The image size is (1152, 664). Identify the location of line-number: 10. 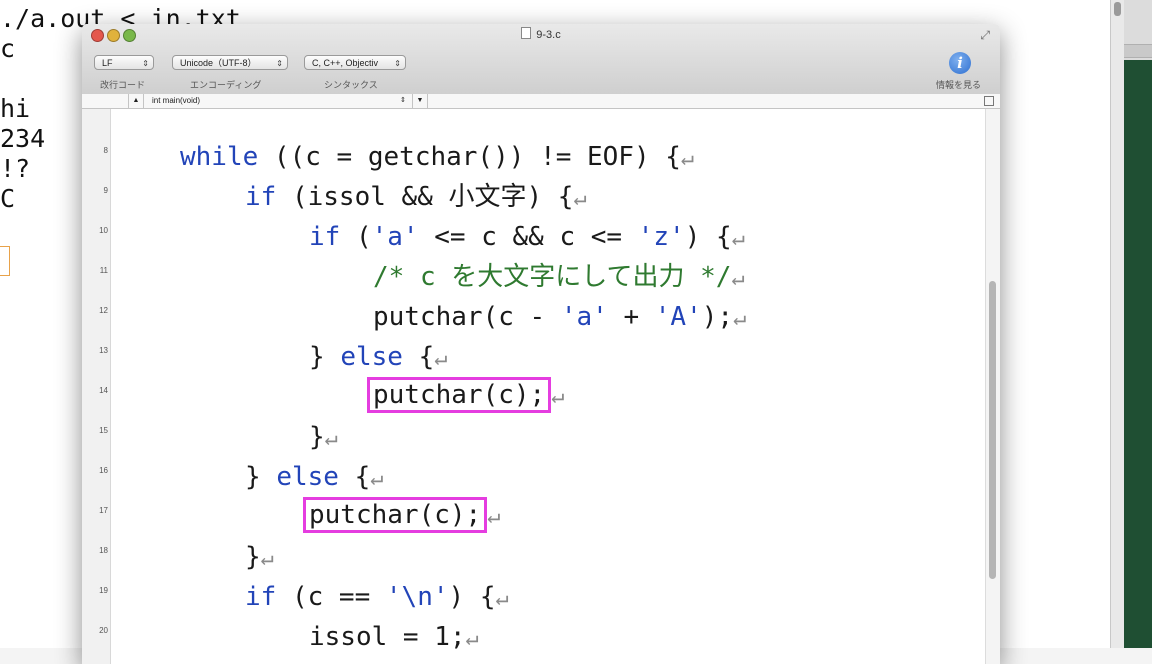
(103, 230).